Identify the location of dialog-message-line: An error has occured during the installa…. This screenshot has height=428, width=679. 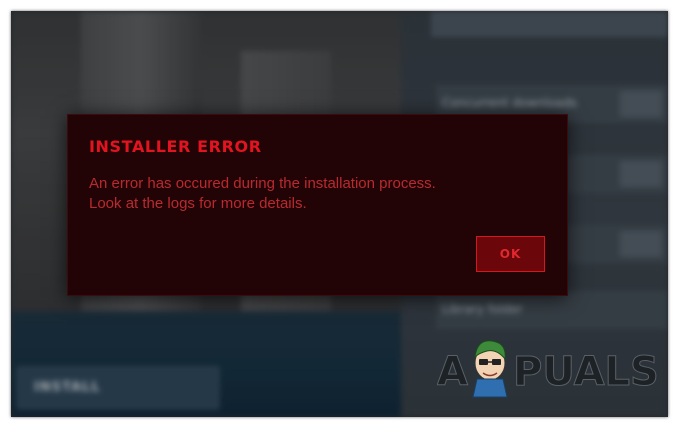
(262, 183).